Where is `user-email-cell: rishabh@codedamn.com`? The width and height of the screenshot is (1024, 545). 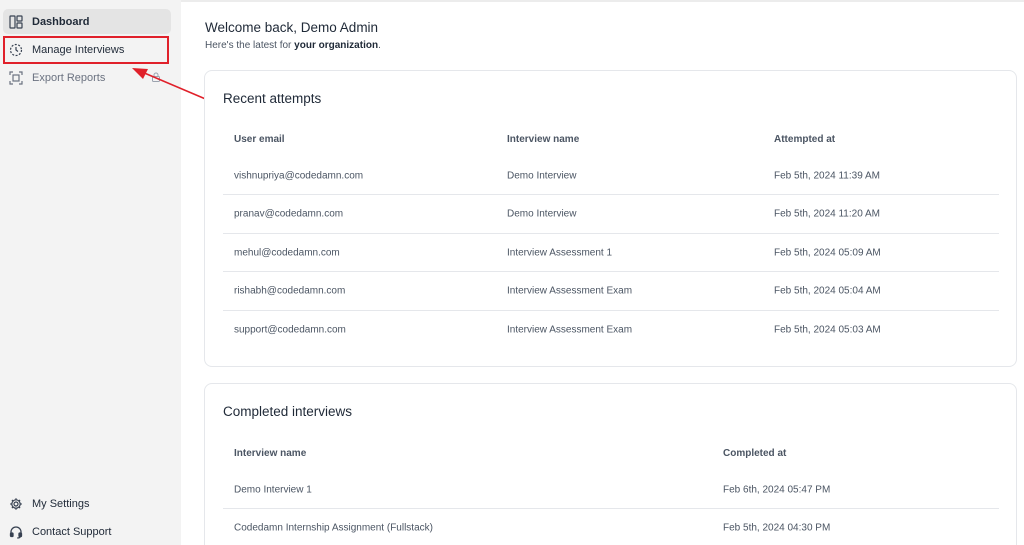 user-email-cell: rishabh@codedamn.com is located at coordinates (290, 291).